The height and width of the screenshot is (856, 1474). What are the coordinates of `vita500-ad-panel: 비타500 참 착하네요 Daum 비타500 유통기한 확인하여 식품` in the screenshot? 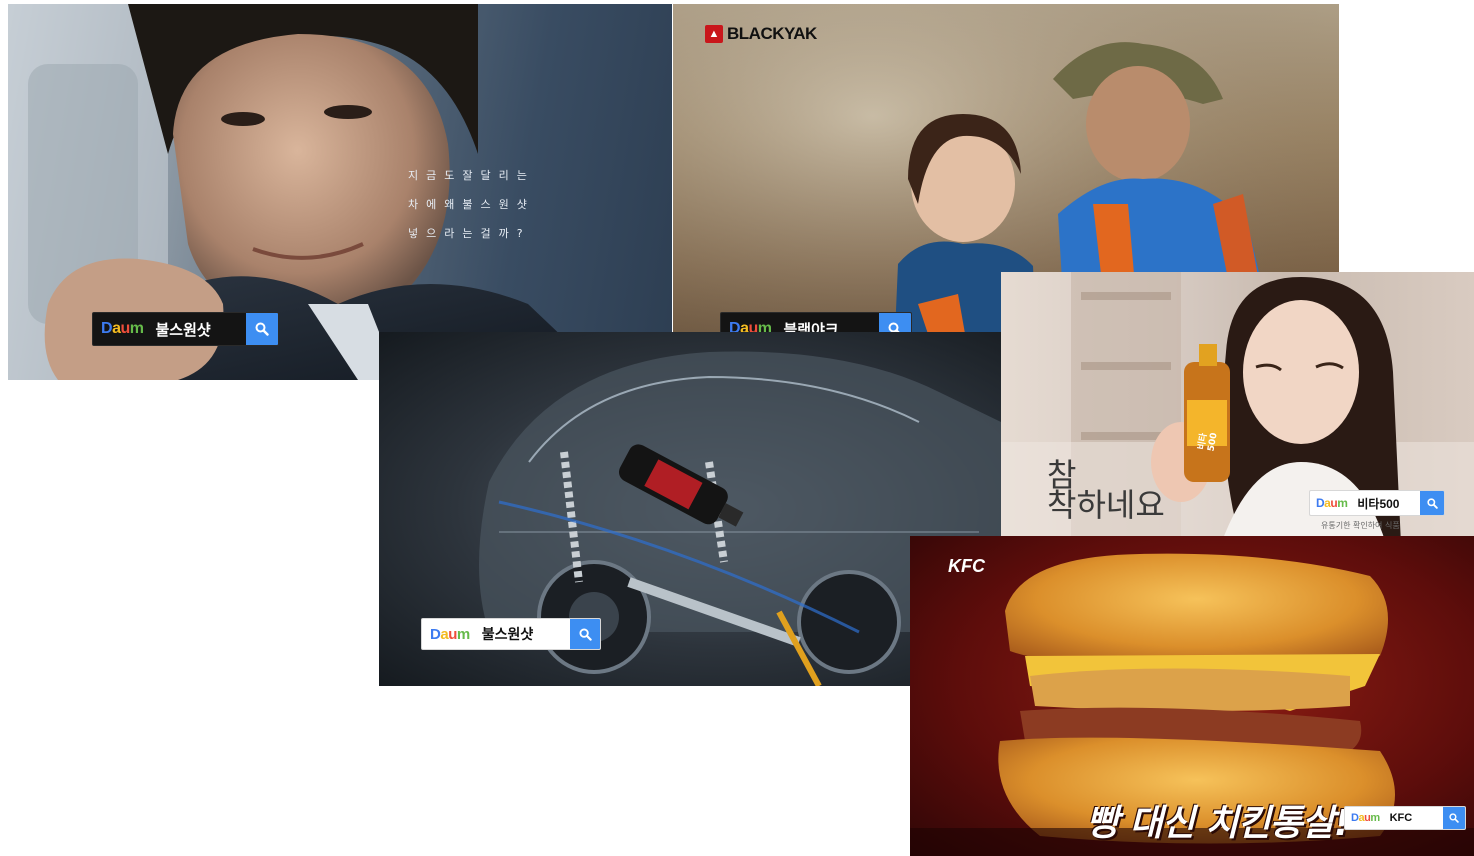 It's located at (1237, 408).